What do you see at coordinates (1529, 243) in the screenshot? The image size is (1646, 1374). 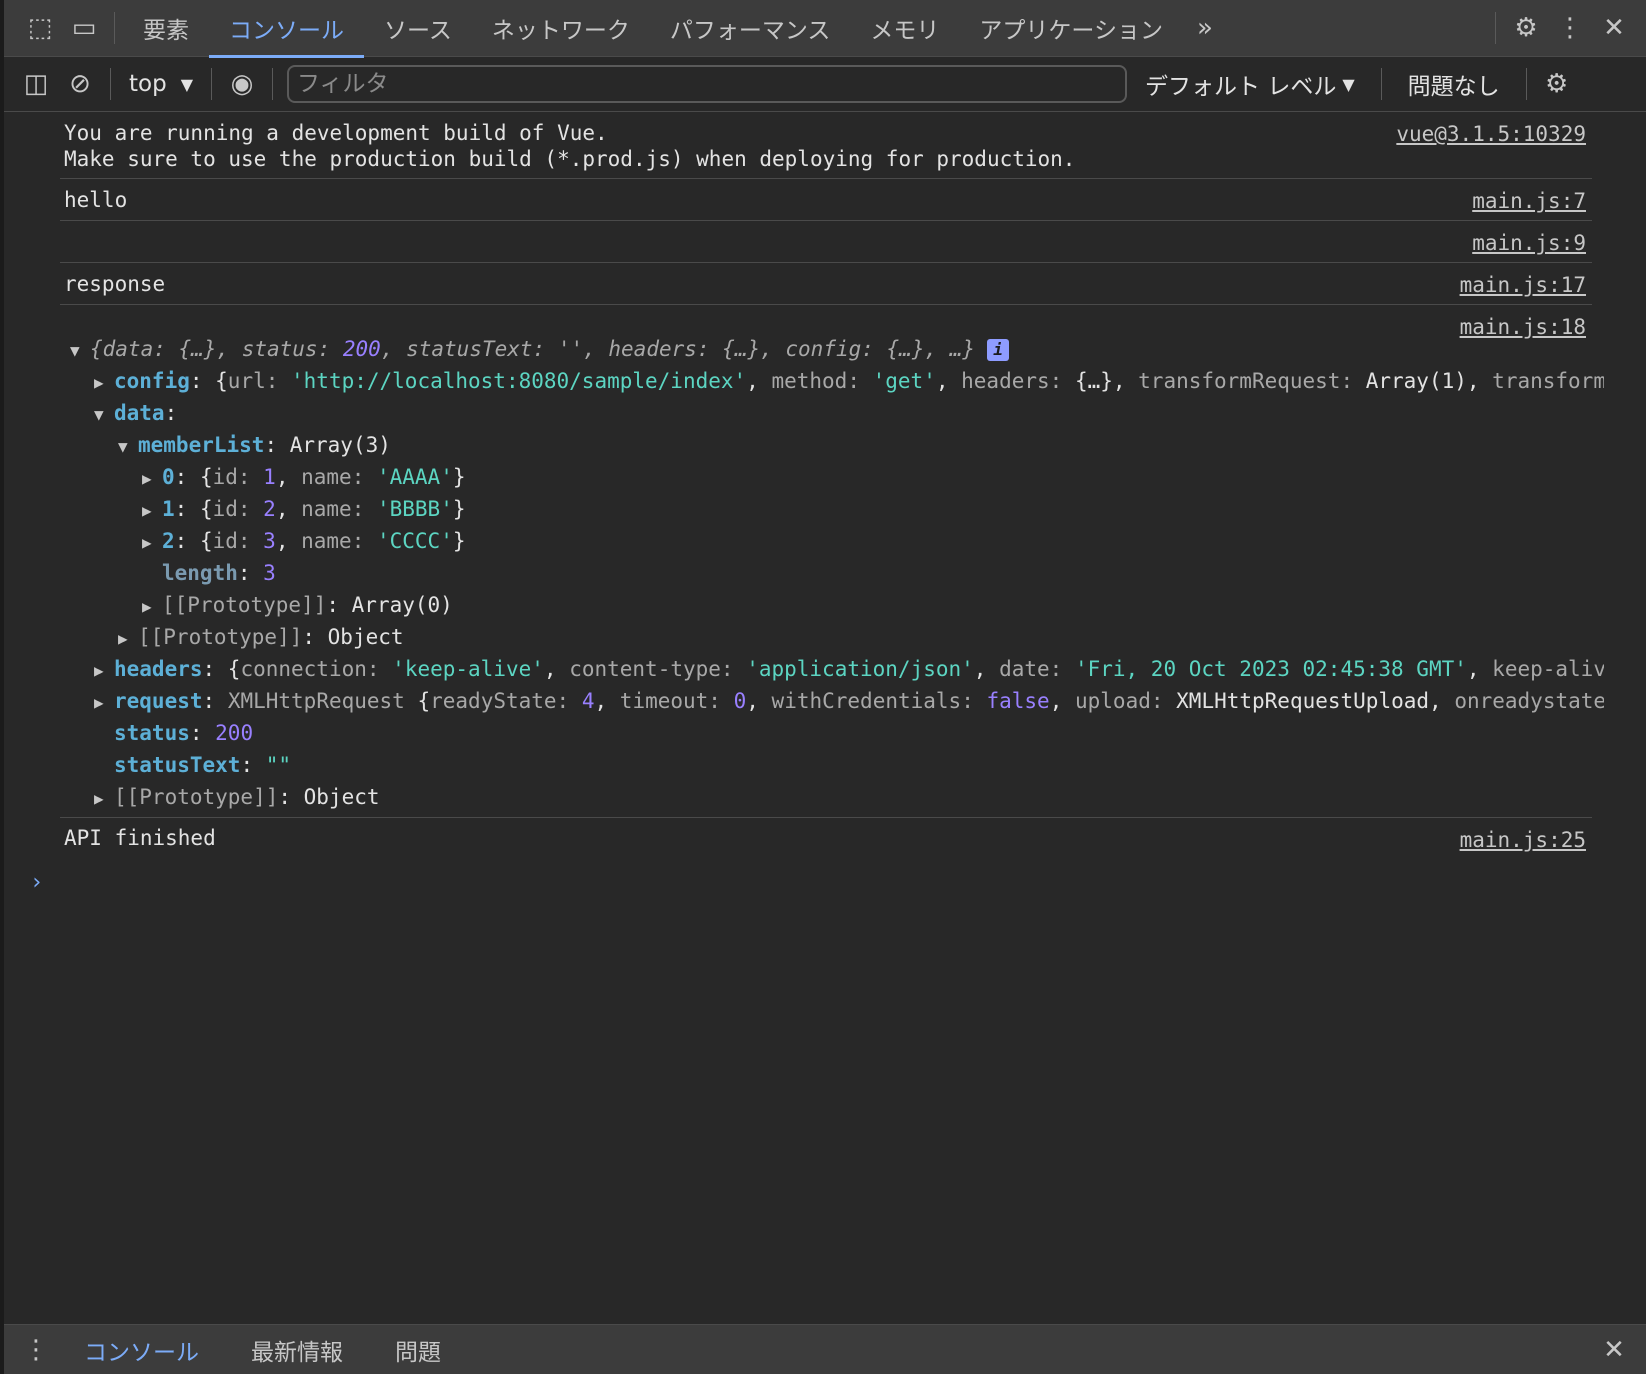 I see `source-link: main.js:9` at bounding box center [1529, 243].